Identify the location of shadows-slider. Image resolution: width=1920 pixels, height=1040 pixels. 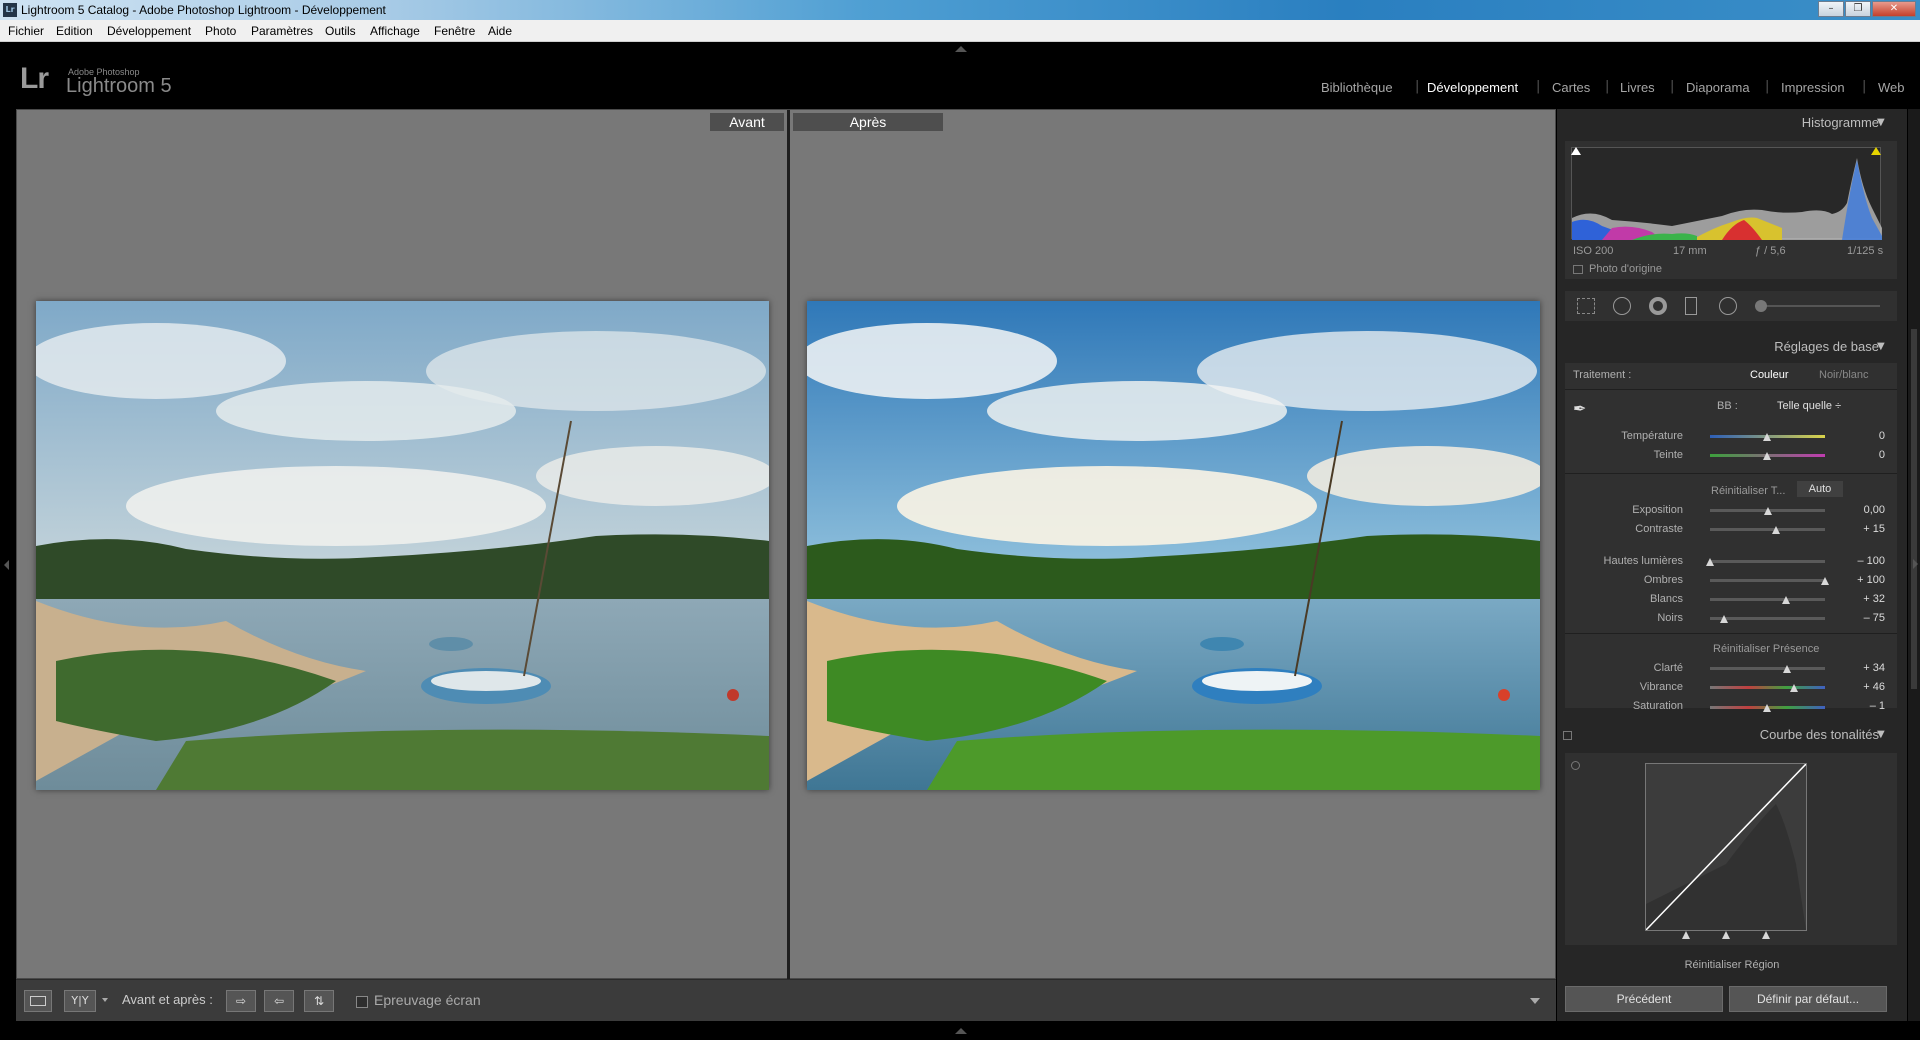
(1767, 580).